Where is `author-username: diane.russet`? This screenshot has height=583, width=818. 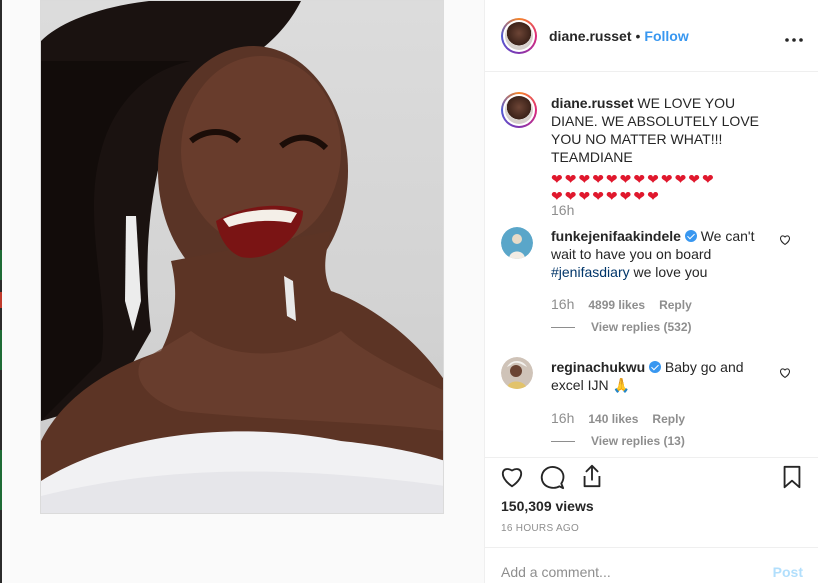
author-username: diane.russet is located at coordinates (590, 36).